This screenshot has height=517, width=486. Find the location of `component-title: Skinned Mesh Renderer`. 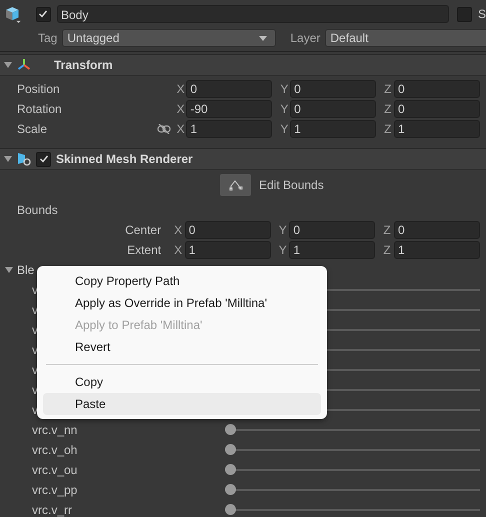

component-title: Skinned Mesh Renderer is located at coordinates (124, 159).